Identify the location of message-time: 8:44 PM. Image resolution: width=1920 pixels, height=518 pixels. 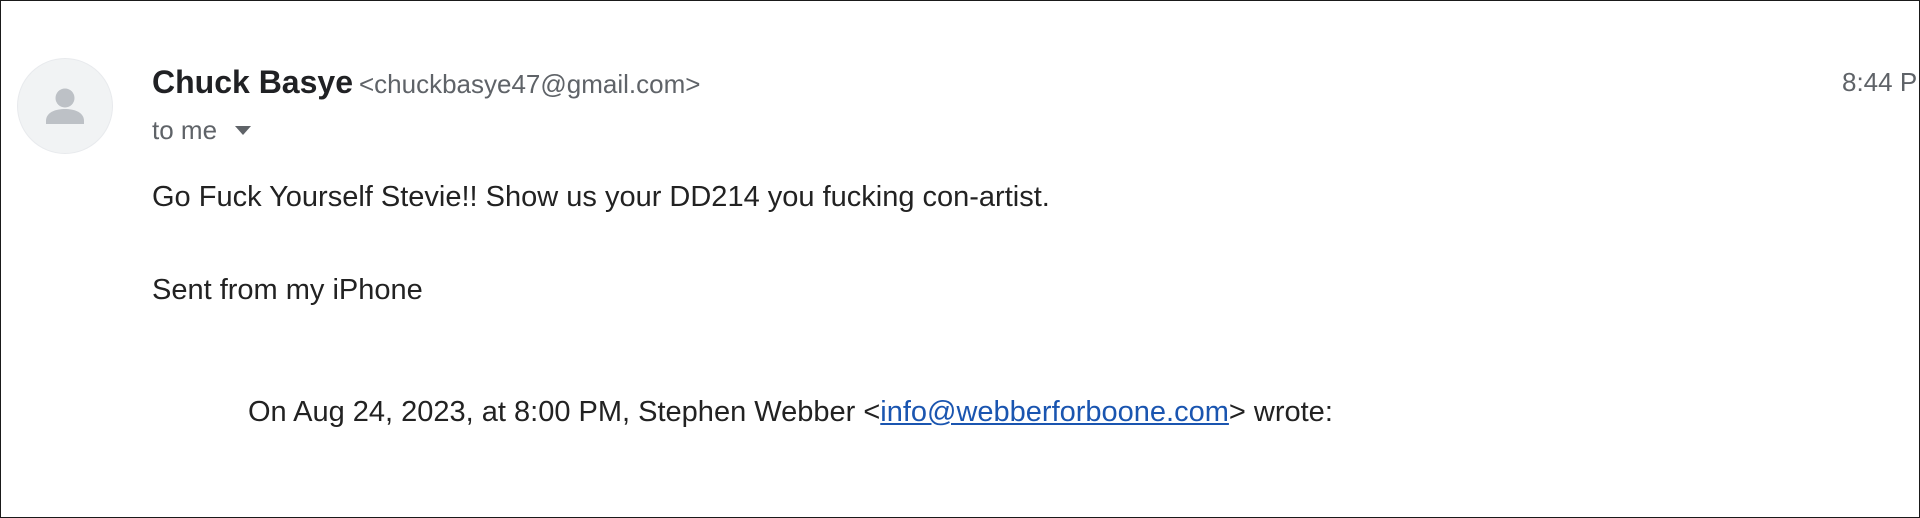
(1880, 82).